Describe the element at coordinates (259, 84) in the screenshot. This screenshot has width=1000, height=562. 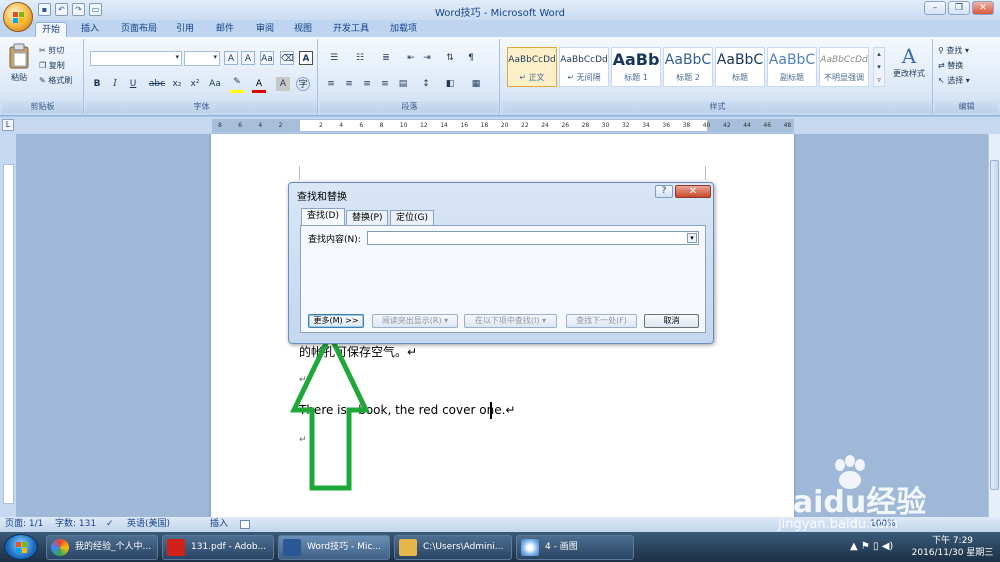
I see `font-color-button: A` at that location.